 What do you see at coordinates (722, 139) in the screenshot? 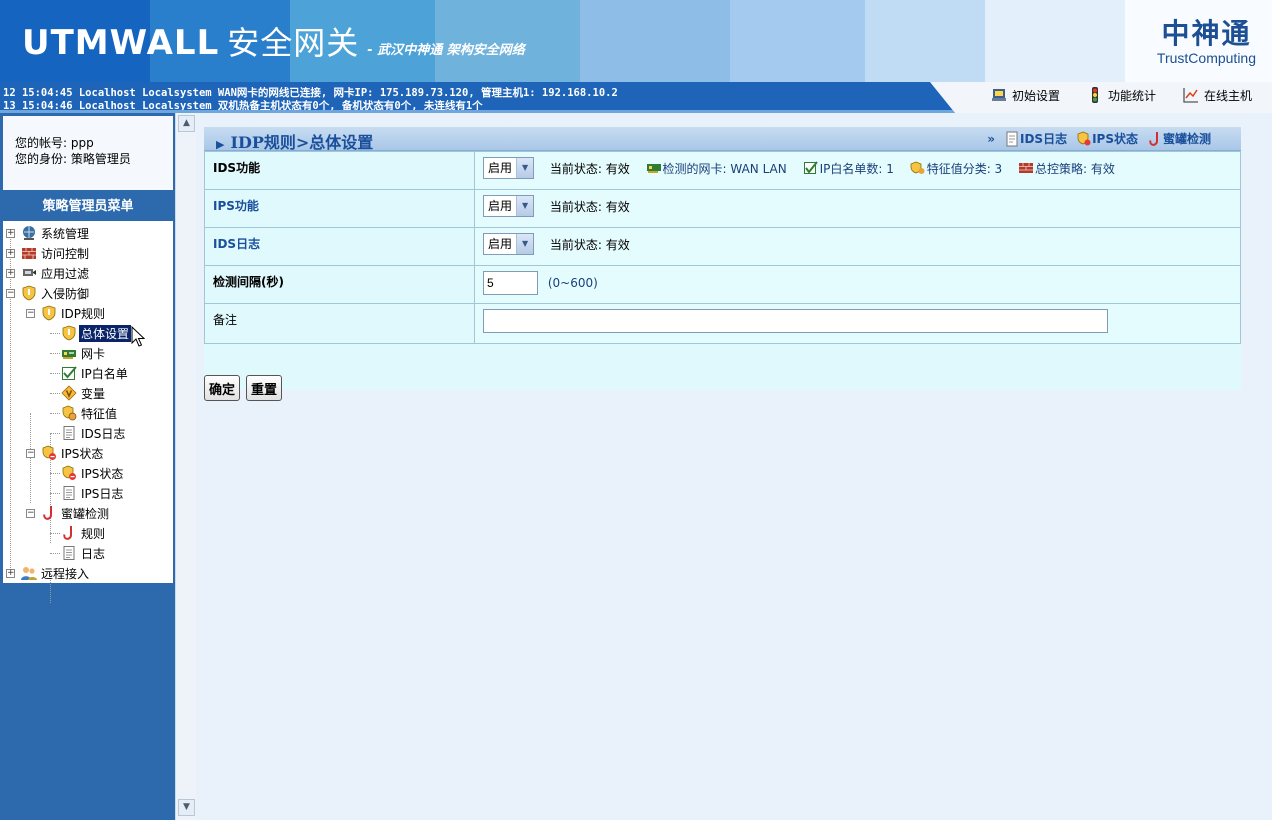
I see `panel-header: ▶ IDP规则>总体设置 » IDS日志 IPS状态 蜜罐检测` at bounding box center [722, 139].